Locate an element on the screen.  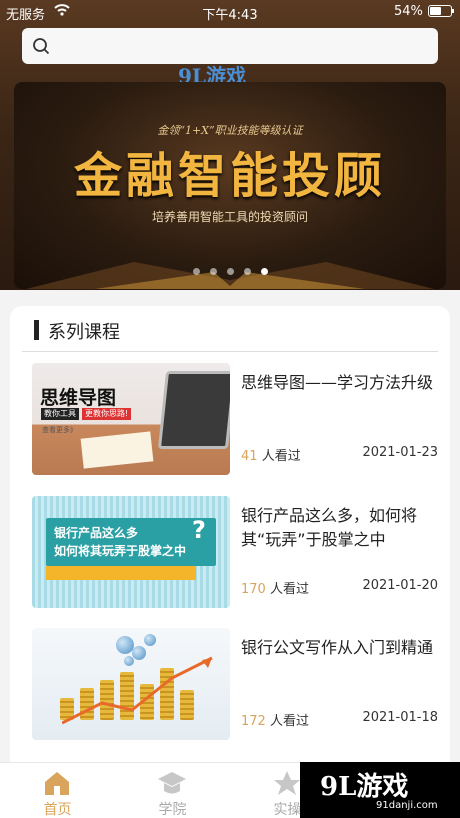
wifi-icon is located at coordinates (62, 10).